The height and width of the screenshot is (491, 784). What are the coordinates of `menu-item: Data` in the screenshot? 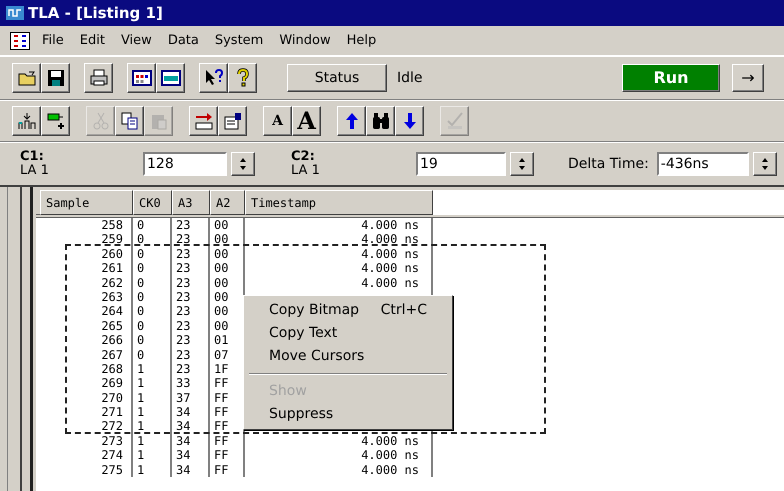 It's located at (183, 40).